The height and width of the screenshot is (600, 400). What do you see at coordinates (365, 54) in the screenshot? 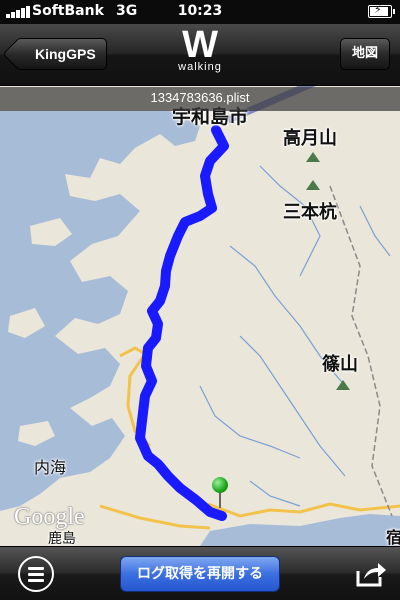
I see `map-button: 地図` at bounding box center [365, 54].